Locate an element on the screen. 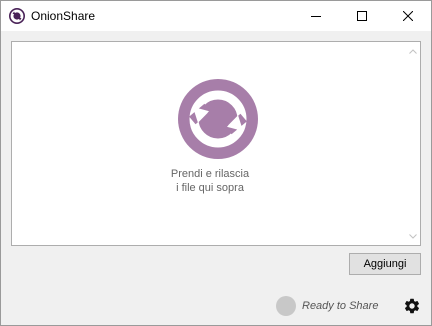 The height and width of the screenshot is (326, 432). status-text: Ready to Share is located at coordinates (340, 306).